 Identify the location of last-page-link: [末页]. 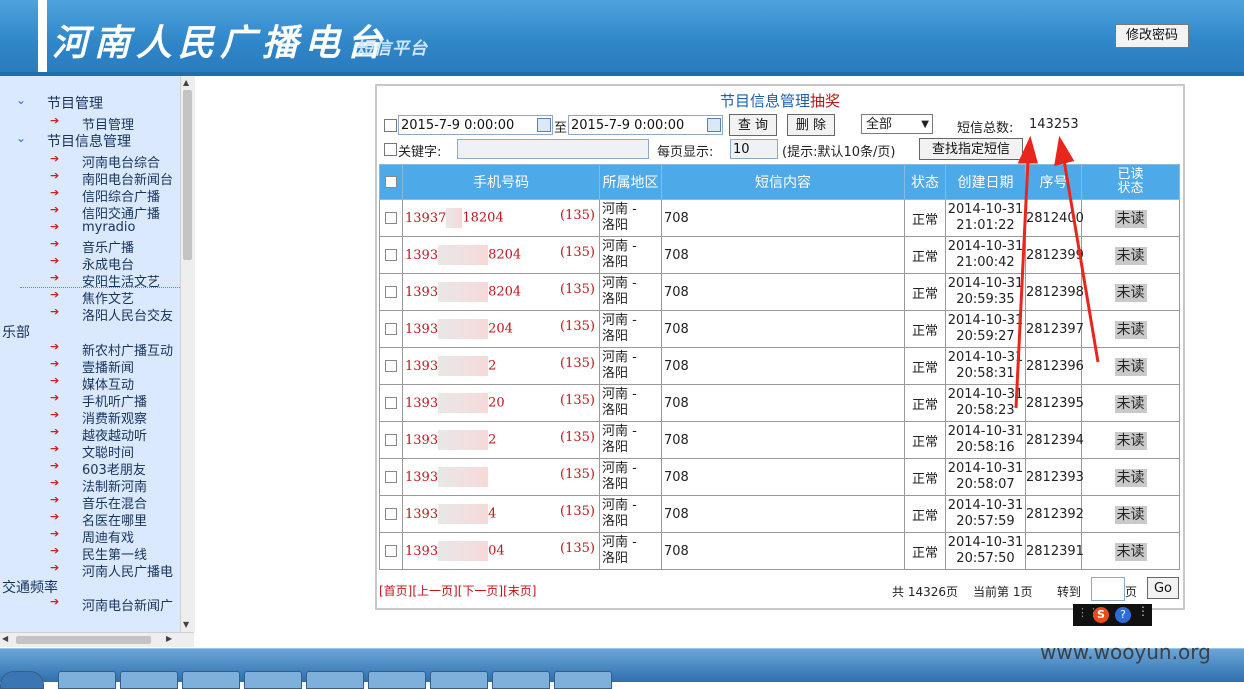
(519, 591).